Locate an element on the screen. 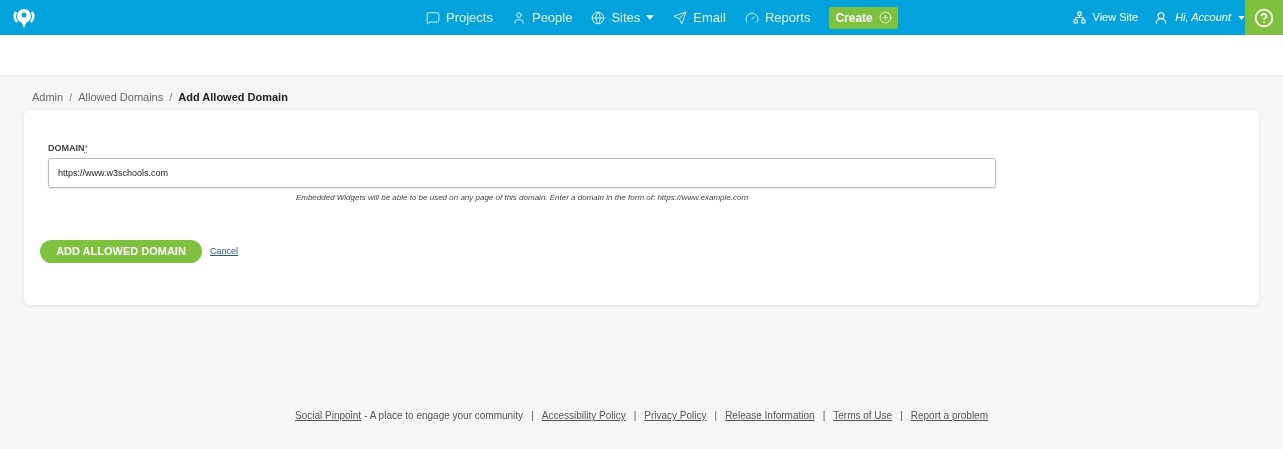  domain-field: https://www.w3schools.com is located at coordinates (522, 173).